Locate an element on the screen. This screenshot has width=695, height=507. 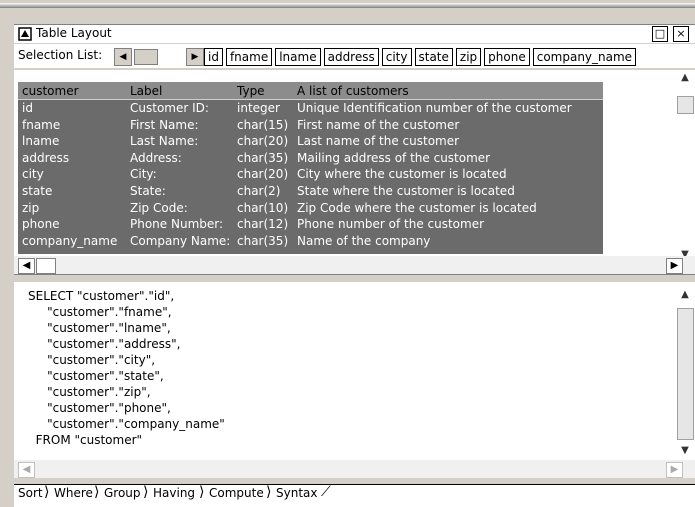
tab-where: Where is located at coordinates (73, 493).